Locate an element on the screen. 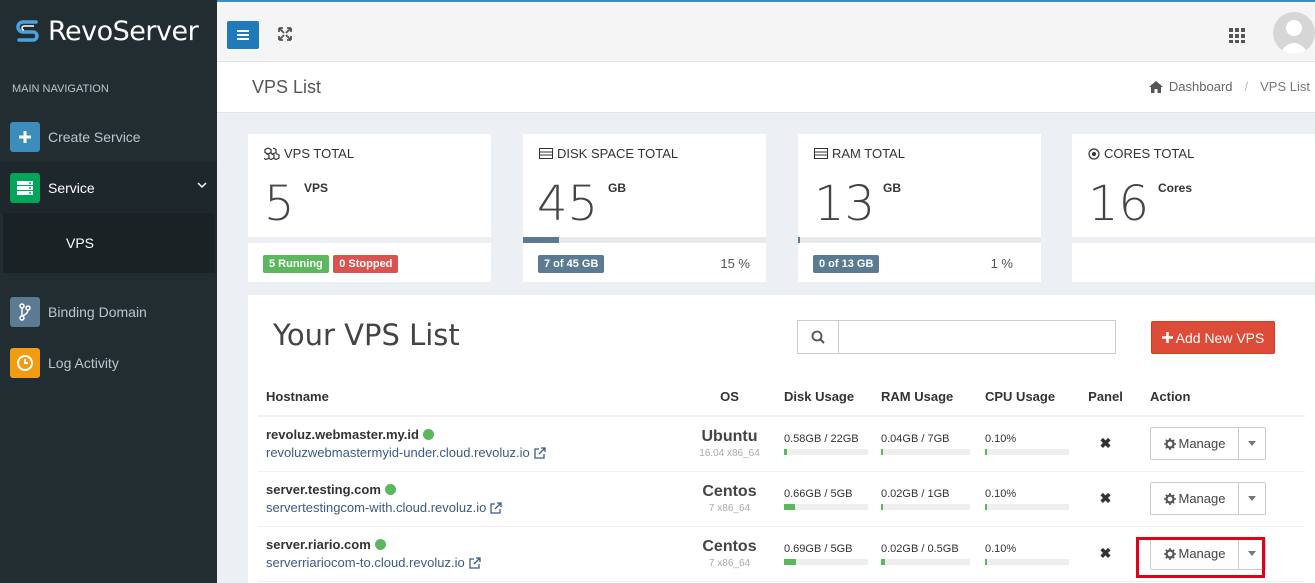  cores-total-value: 16 is located at coordinates (1119, 204).